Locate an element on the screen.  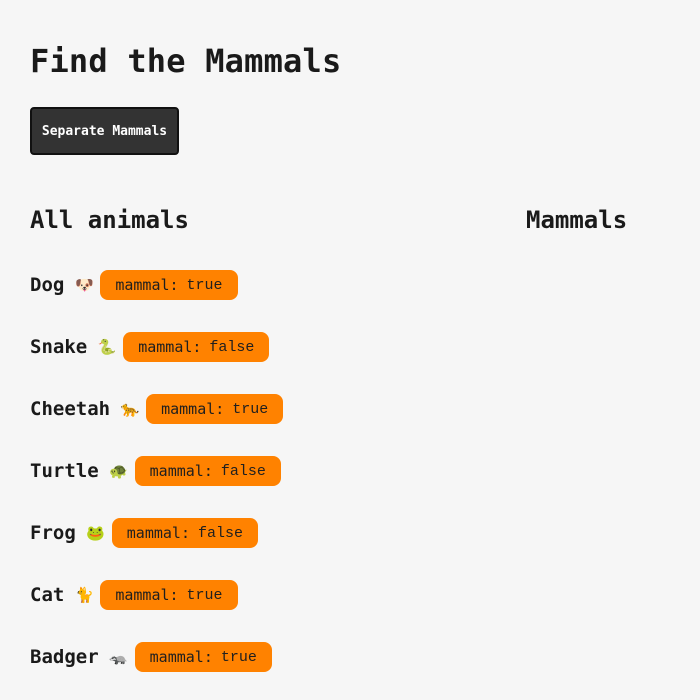
animal-item-snake: Snake 🐍 mammal: false is located at coordinates (156, 347).